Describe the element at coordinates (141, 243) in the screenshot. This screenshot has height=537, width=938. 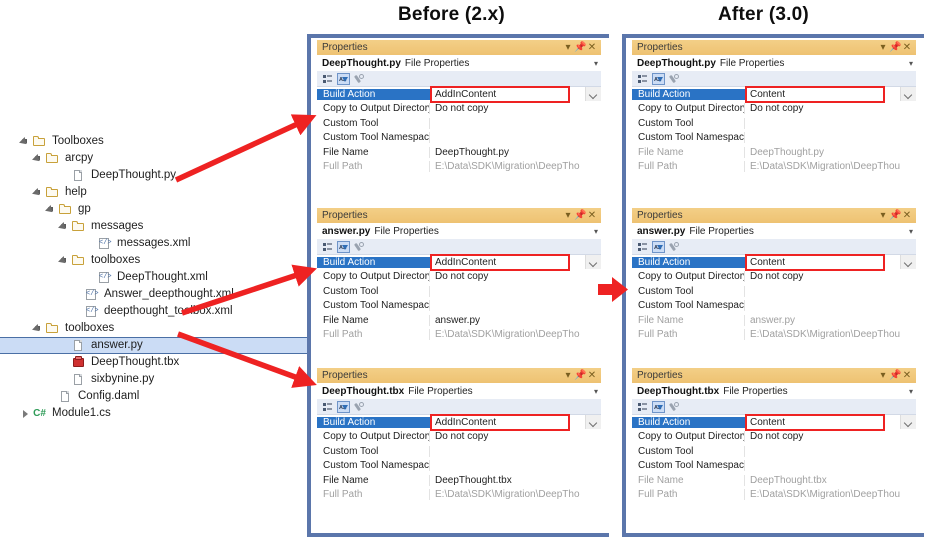
I see `tree-item: messages.xml` at that location.